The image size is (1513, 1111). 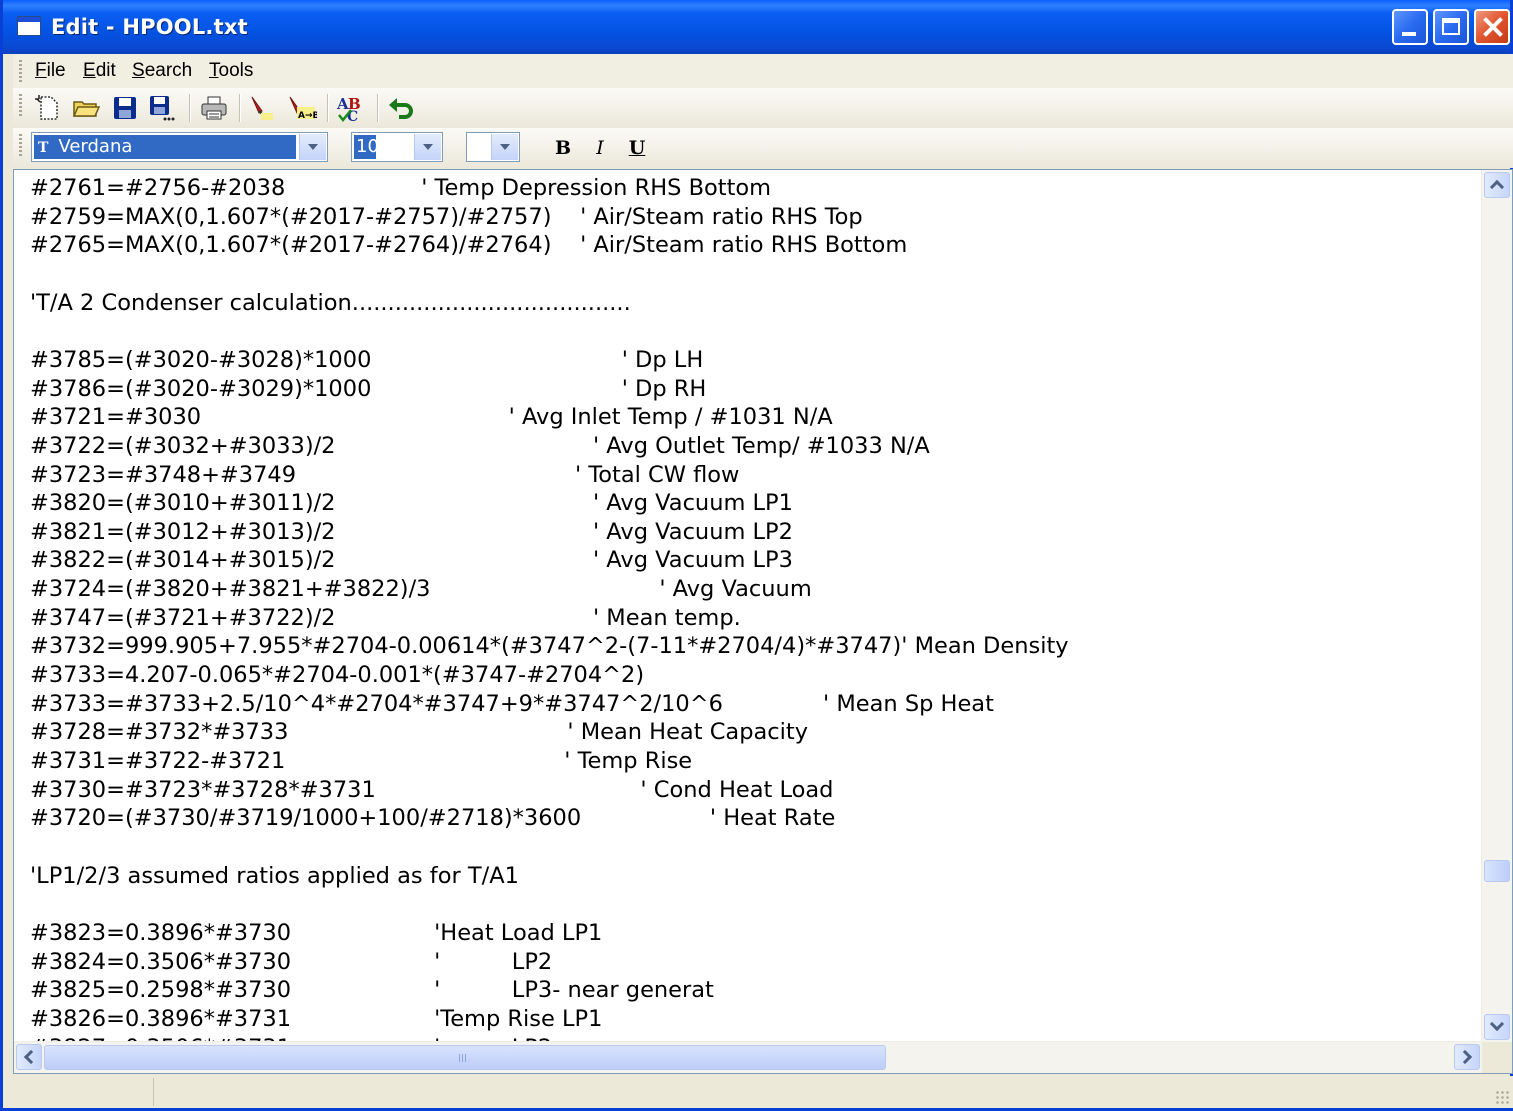 What do you see at coordinates (316, 932) in the screenshot?
I see `editor-line: #3823=0.3896*#3730 'Heat Load LP1` at bounding box center [316, 932].